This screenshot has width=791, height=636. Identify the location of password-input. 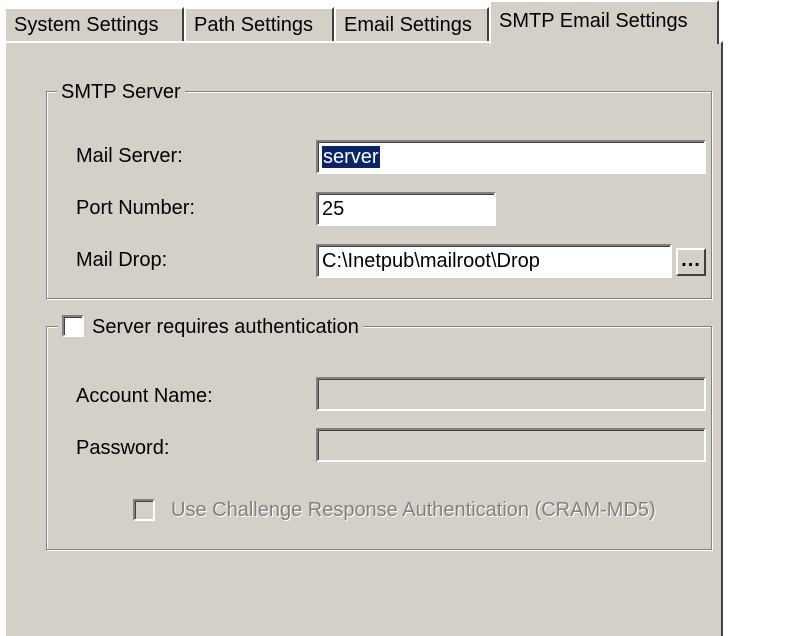
(511, 445).